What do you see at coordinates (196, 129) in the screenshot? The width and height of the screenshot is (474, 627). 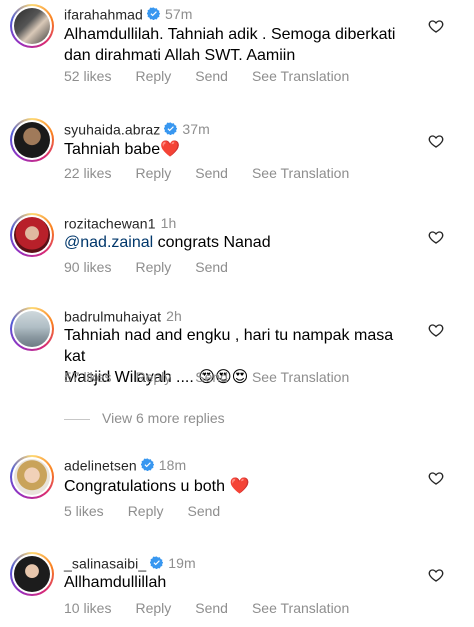 I see `timestamp: 37m` at bounding box center [196, 129].